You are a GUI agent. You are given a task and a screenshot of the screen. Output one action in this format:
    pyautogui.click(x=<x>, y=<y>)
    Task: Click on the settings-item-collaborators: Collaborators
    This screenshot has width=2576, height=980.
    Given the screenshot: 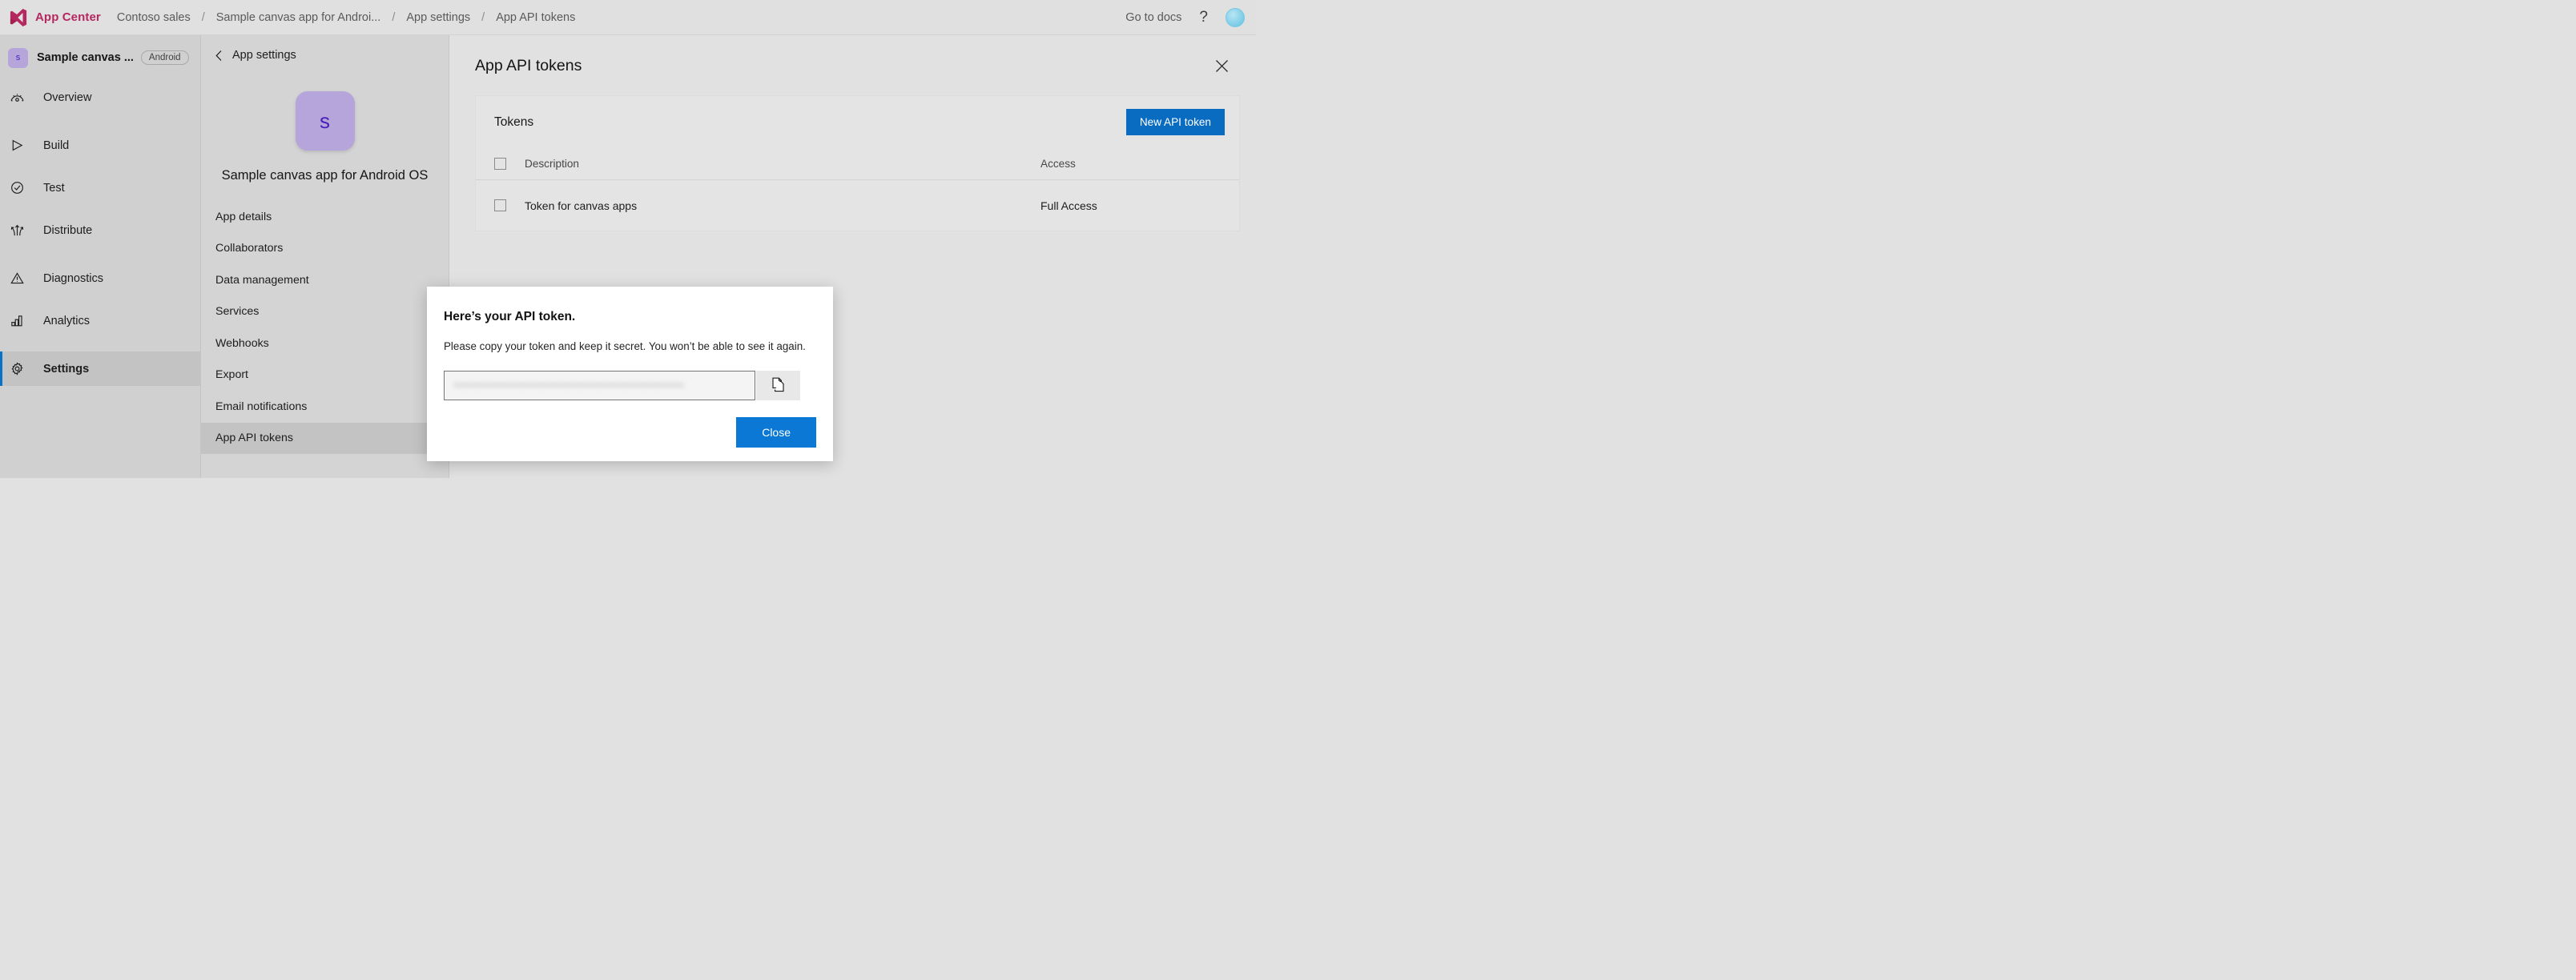 What is the action you would take?
    pyautogui.click(x=325, y=249)
    